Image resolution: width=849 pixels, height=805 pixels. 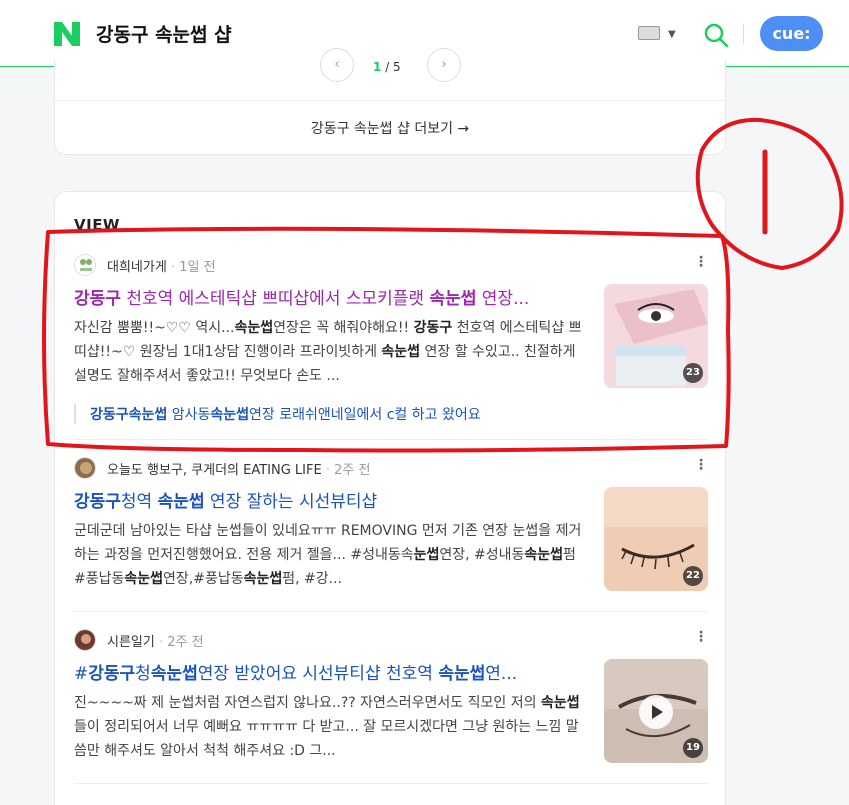 I want to click on previous-results-card: ‹ 1 / 5 › 강동구 속눈썹 샵 더보기 →, so click(x=390, y=101).